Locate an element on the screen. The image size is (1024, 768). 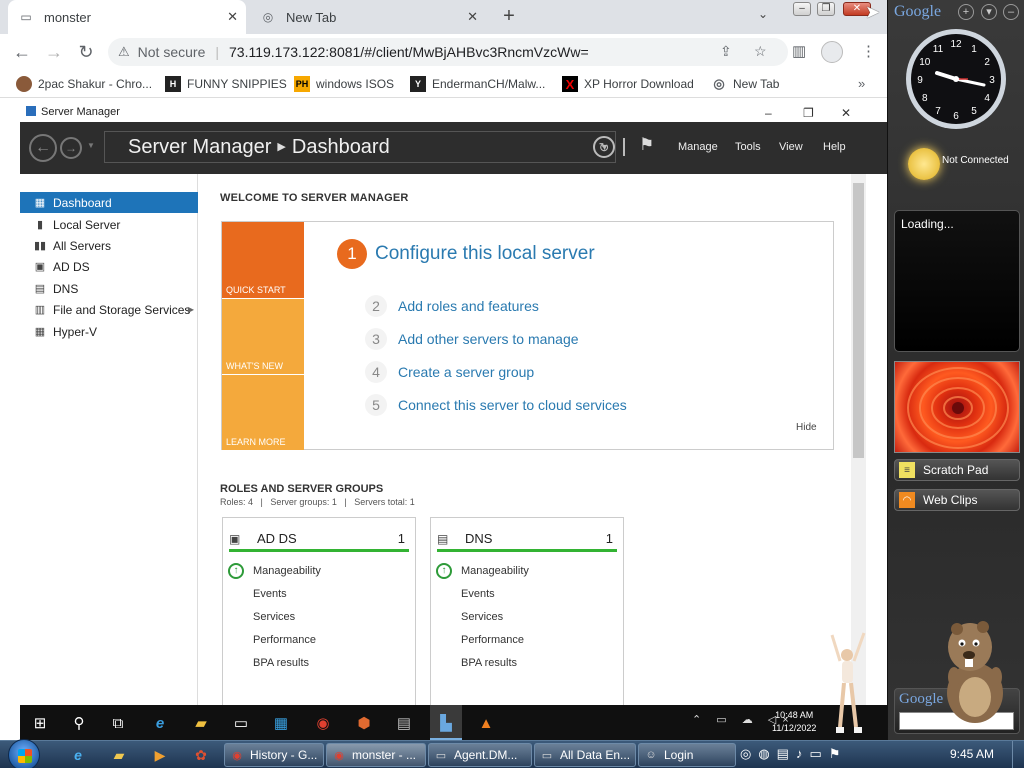
paint-icon: ✿ is located at coordinates (201, 755).